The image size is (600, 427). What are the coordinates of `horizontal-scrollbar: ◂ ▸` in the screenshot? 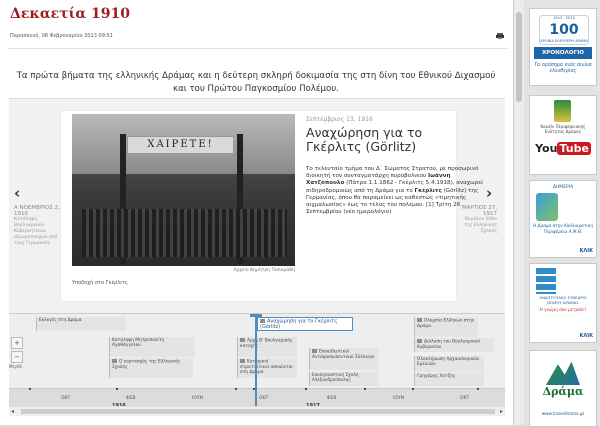 It's located at (257, 411).